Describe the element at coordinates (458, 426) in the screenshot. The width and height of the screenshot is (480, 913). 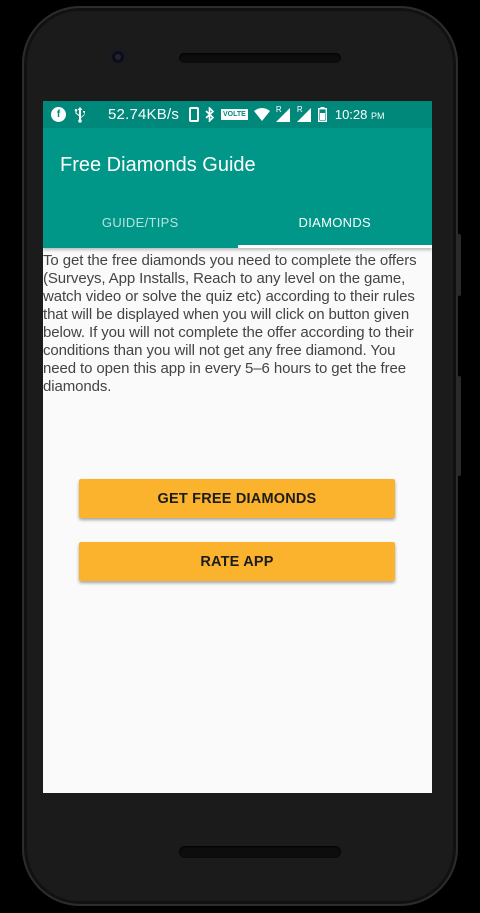
I see `volume-button` at that location.